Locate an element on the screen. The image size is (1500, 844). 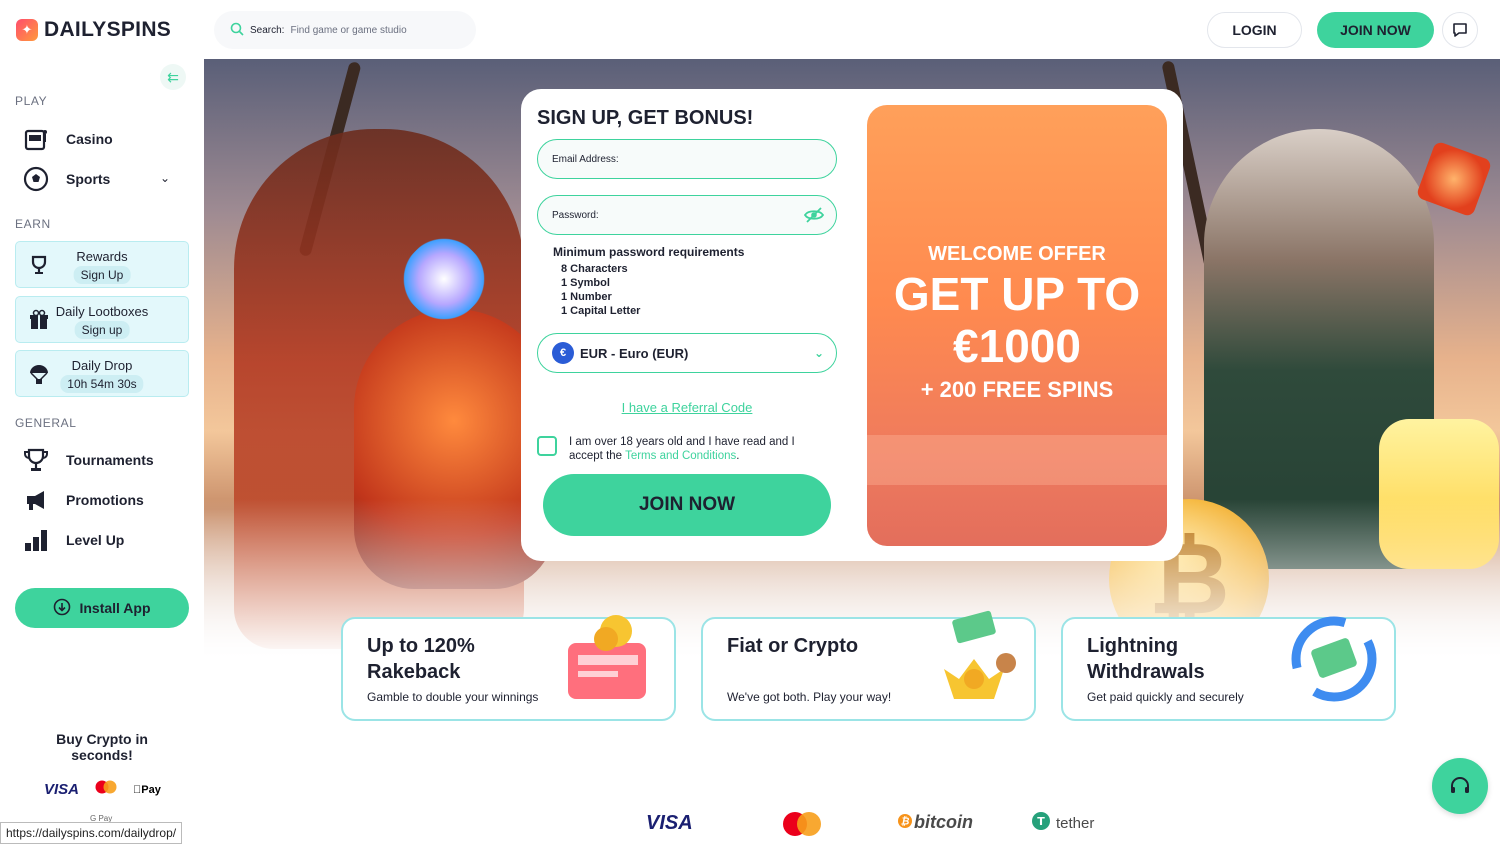
feature-desc: We've got both. Play your way! is located at coordinates (809, 697).